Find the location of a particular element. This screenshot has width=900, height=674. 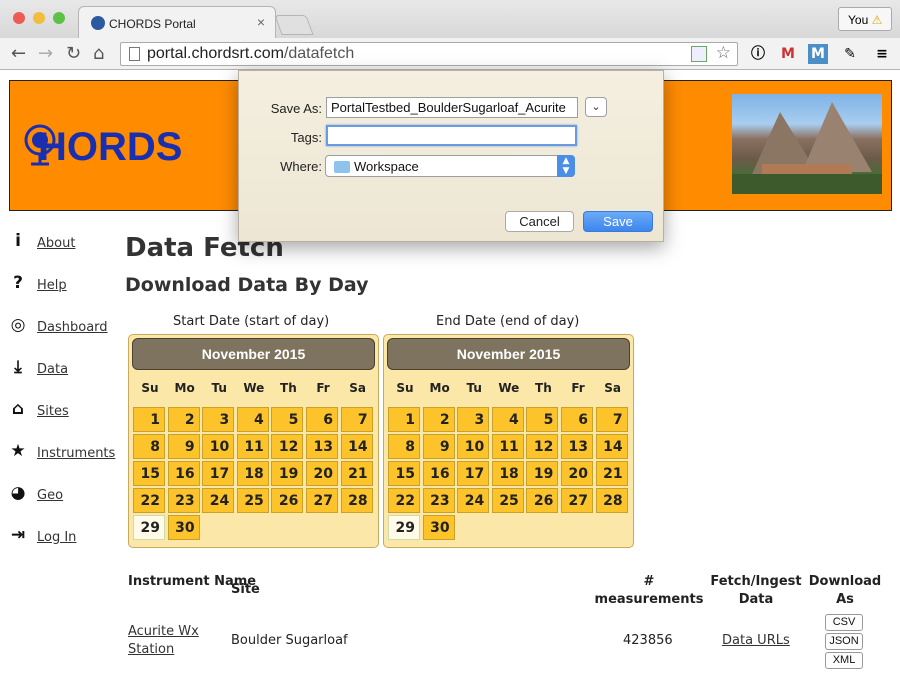

start-day-cell: 28 is located at coordinates (356, 500).